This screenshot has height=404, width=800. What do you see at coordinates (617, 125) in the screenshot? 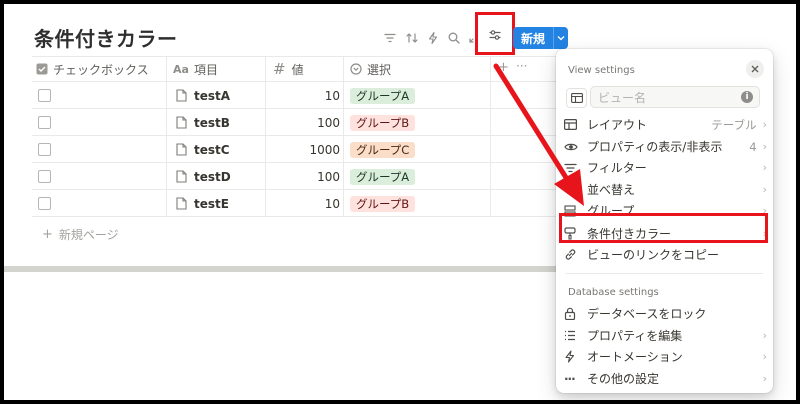
I see `menu-item-label: レイアウト` at bounding box center [617, 125].